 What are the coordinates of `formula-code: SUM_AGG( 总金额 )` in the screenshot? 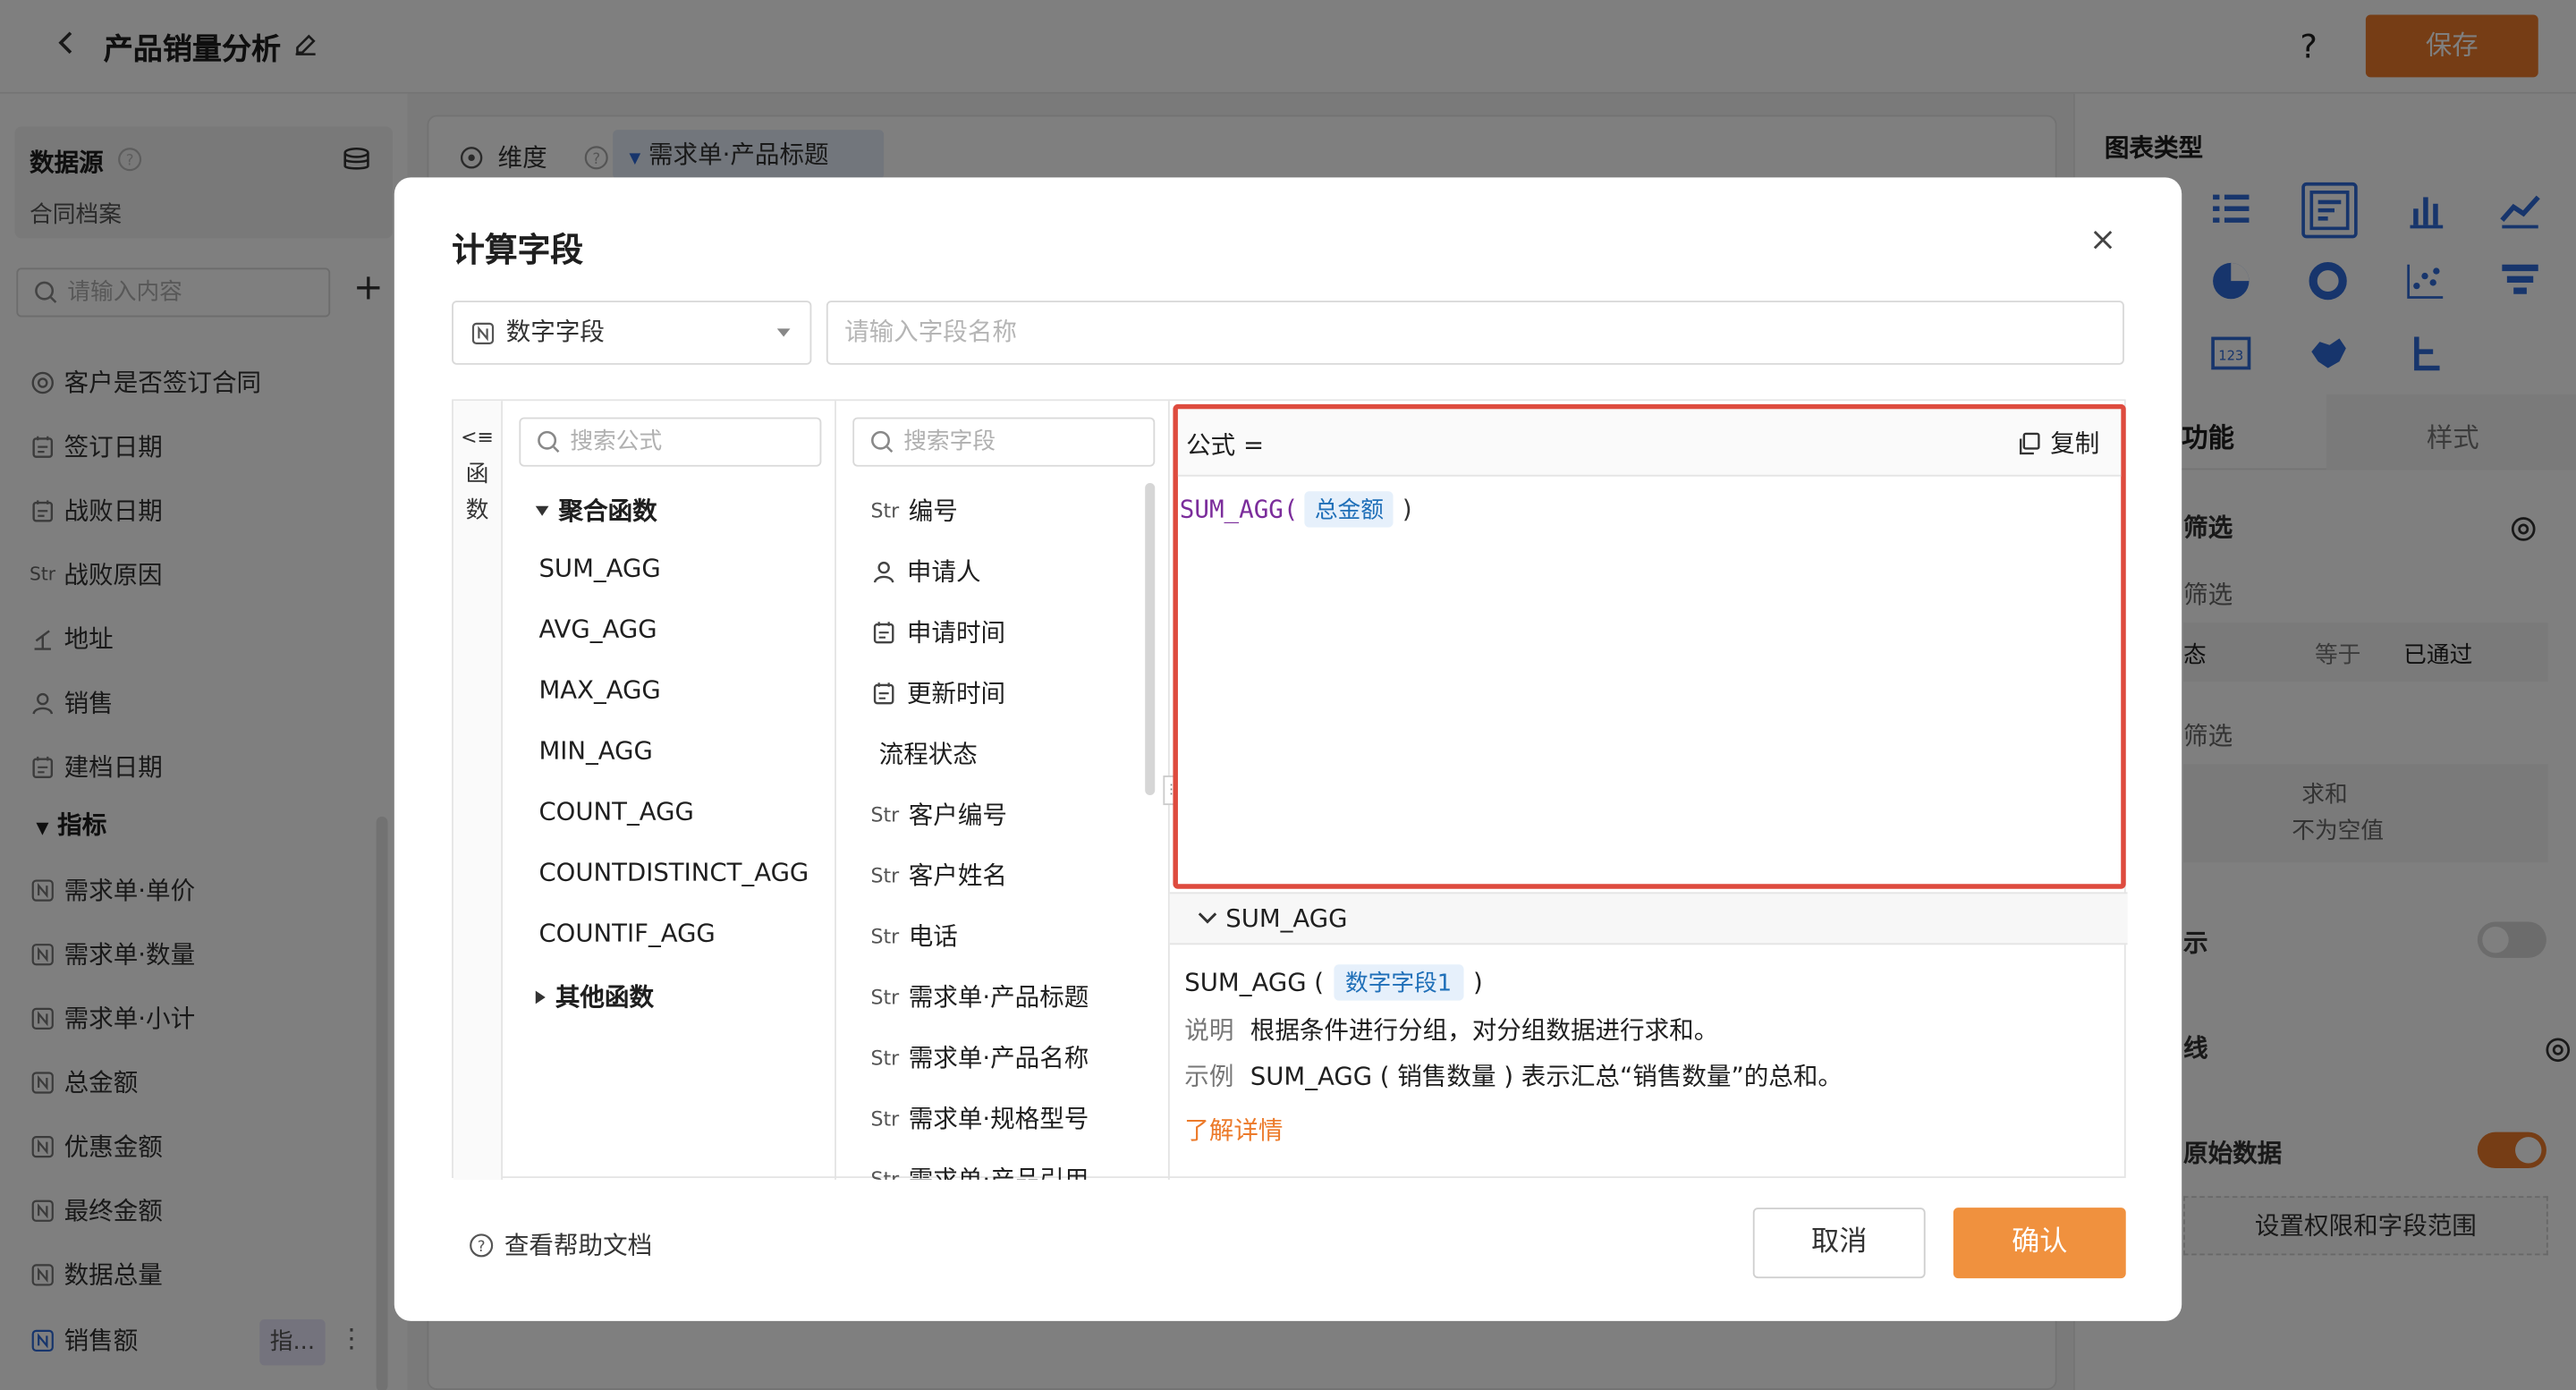 It's located at (1297, 509).